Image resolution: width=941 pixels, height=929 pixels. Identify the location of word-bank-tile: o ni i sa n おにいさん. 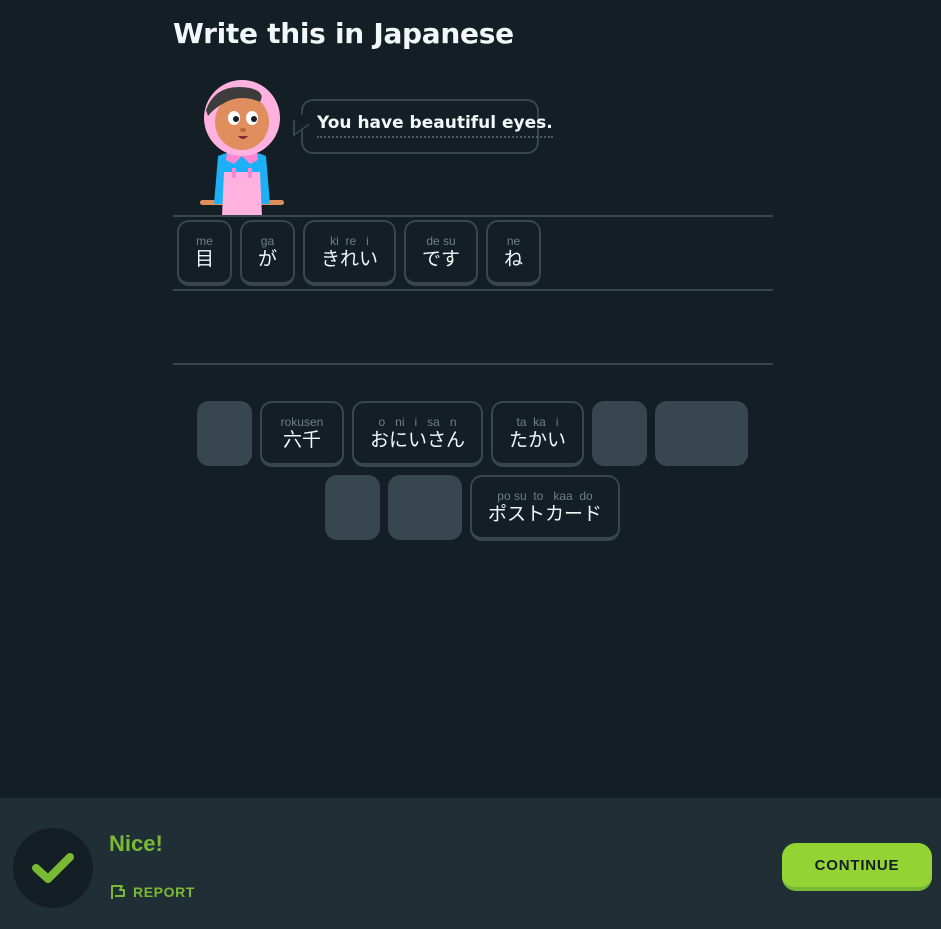
(417, 434).